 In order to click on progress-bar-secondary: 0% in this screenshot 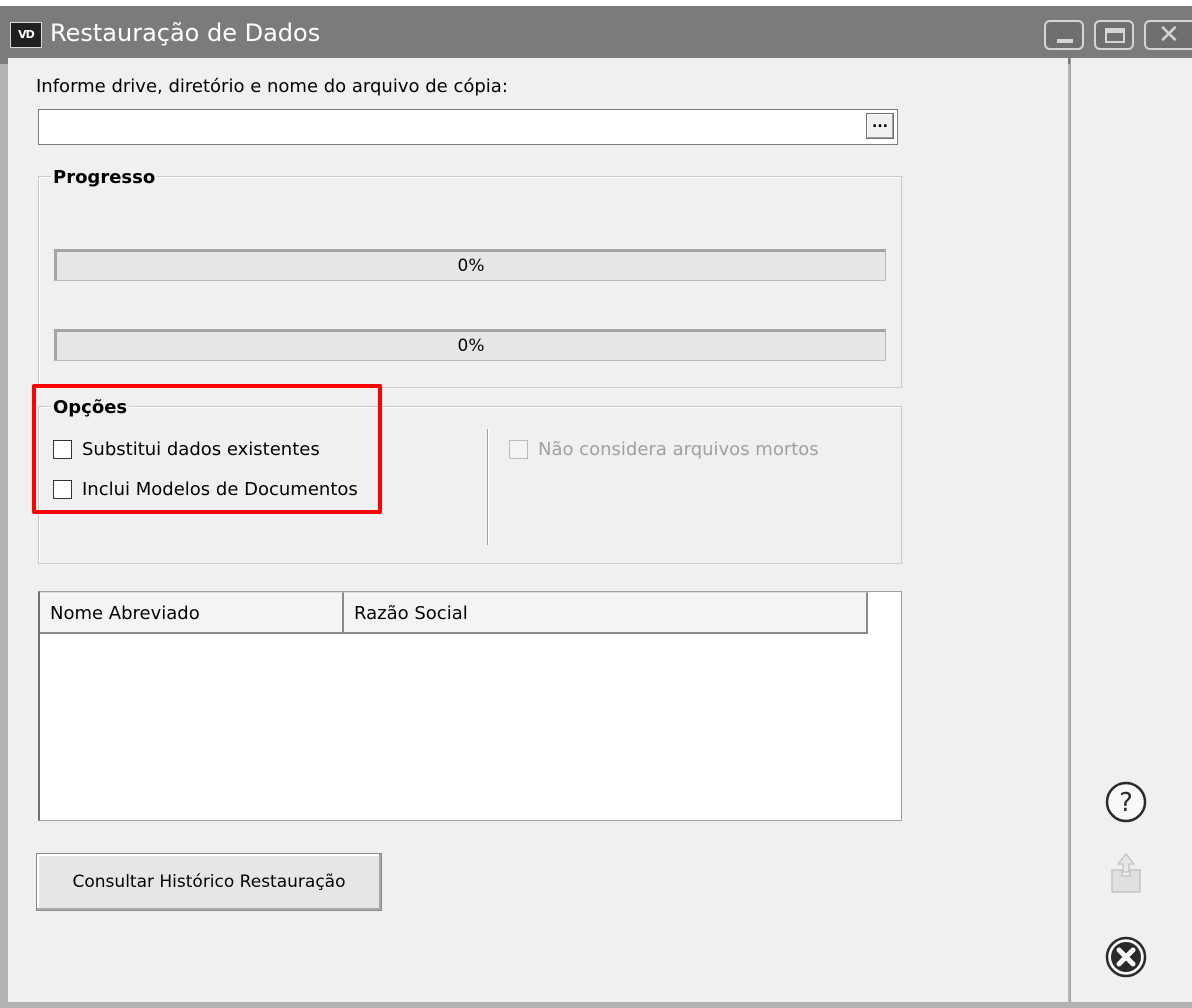, I will do `click(470, 345)`.